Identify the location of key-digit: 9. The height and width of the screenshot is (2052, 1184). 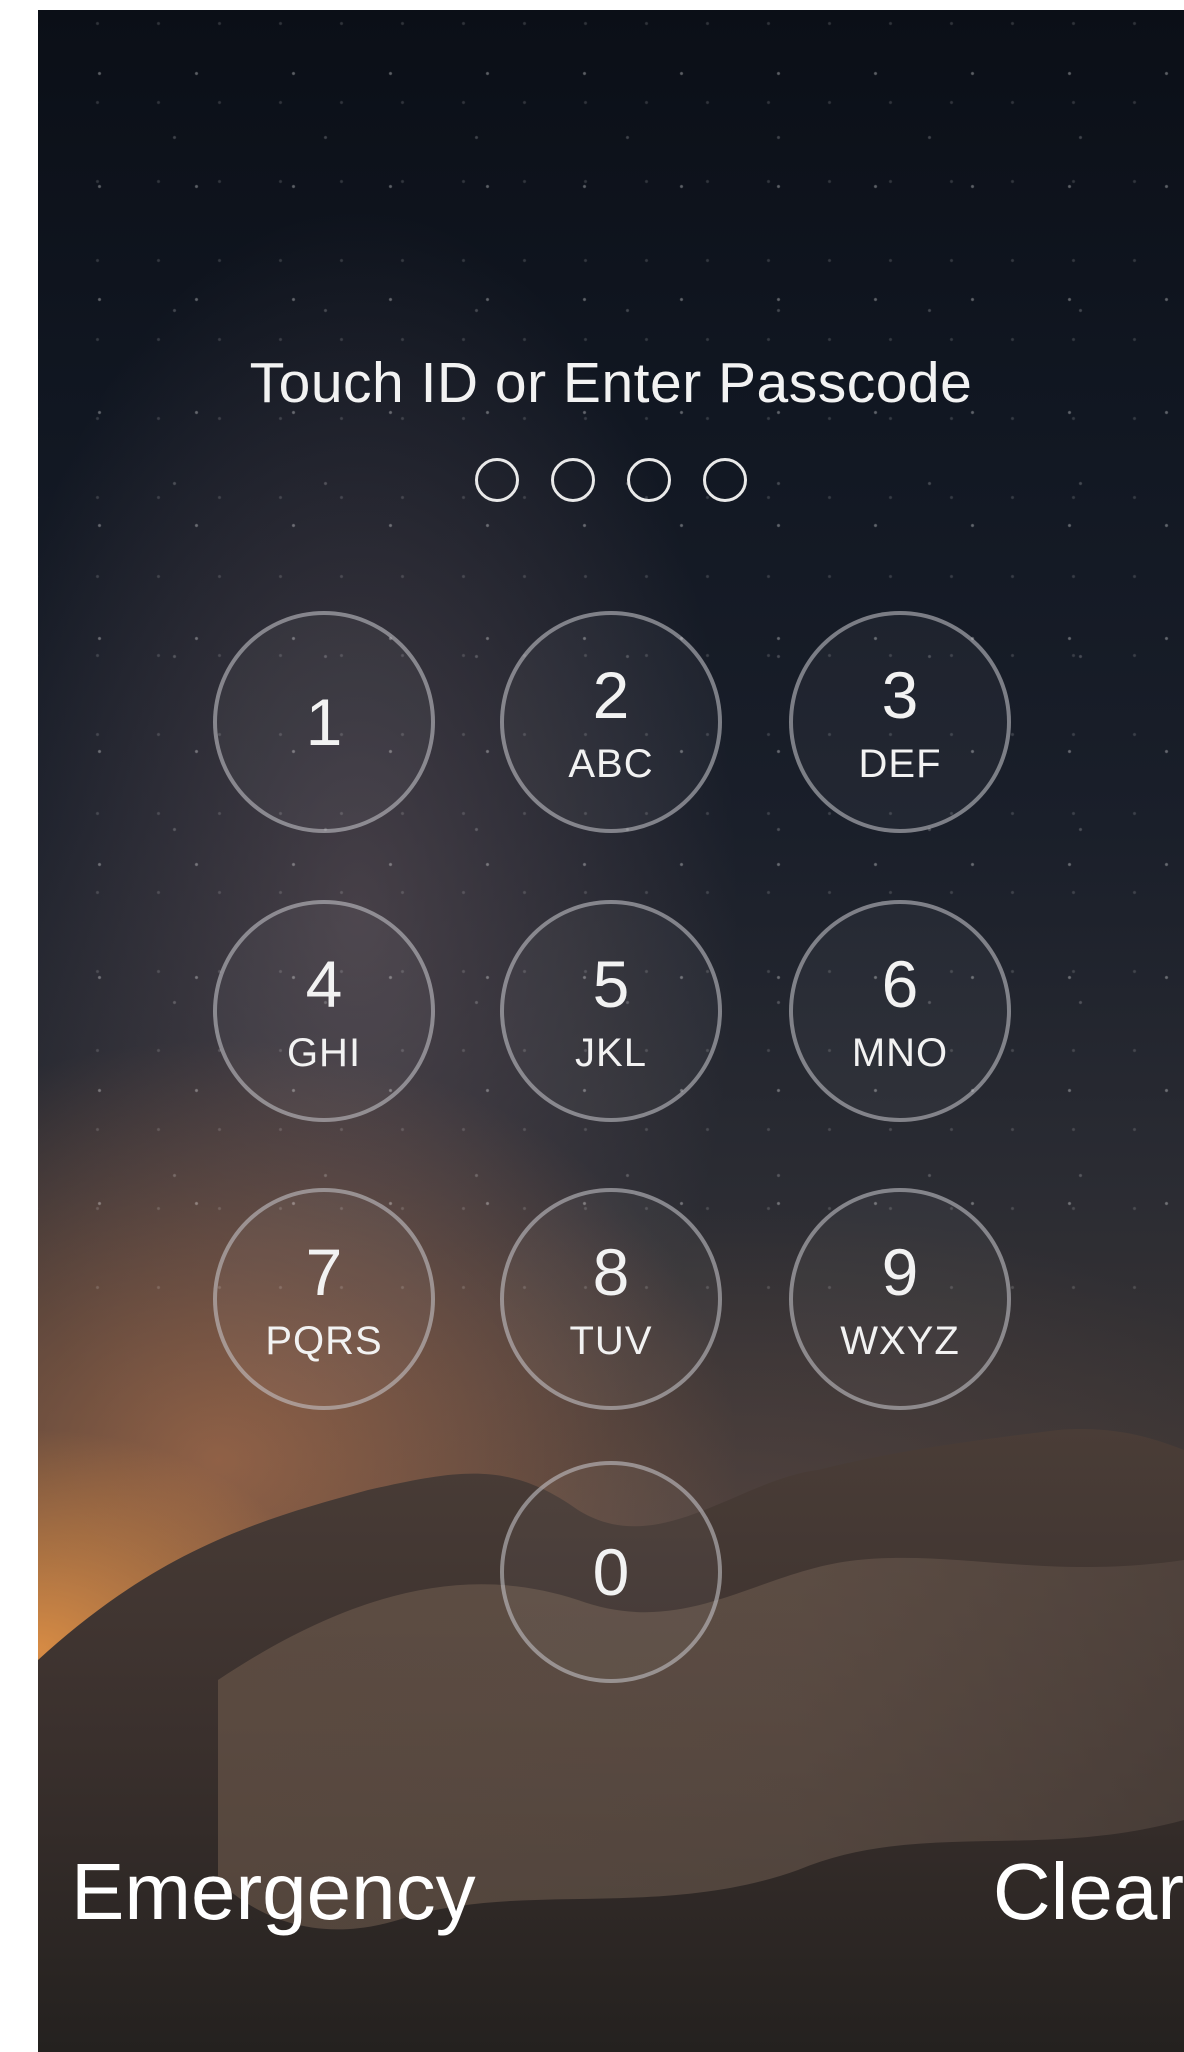
(900, 1272).